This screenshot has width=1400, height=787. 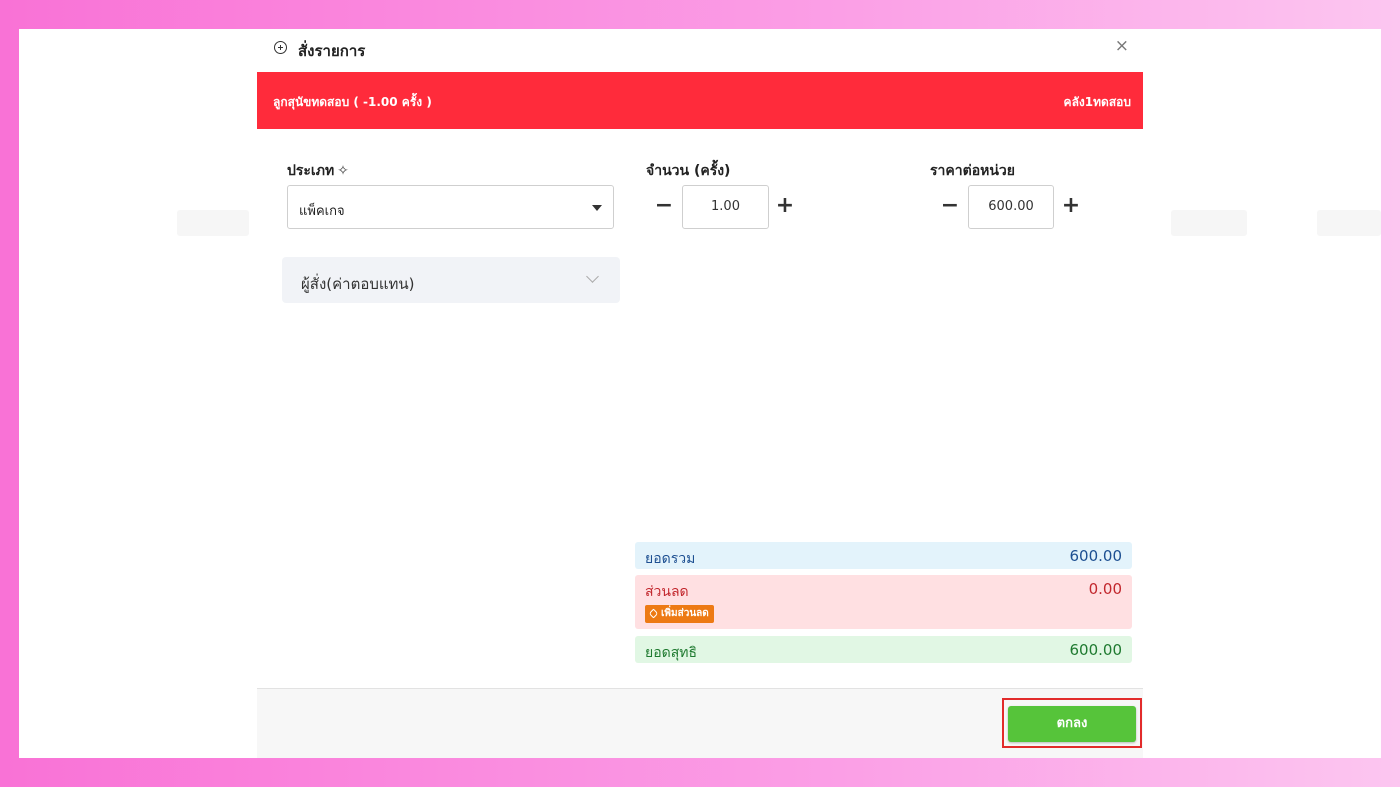 I want to click on quantity-input: 1.00, so click(x=725, y=207).